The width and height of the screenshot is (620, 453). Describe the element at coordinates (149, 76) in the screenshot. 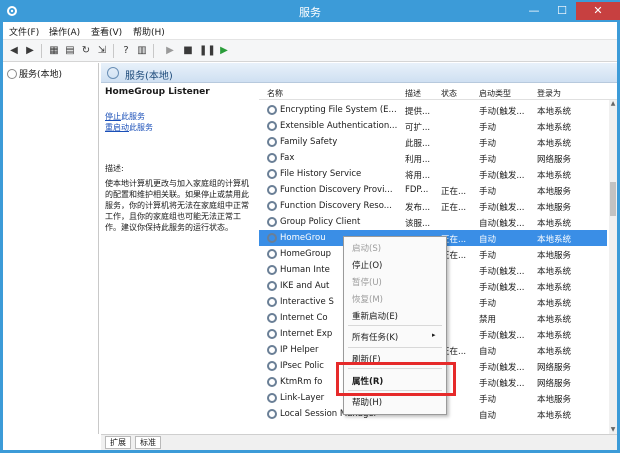

I see `pane-header-title: 服务(本地)` at that location.